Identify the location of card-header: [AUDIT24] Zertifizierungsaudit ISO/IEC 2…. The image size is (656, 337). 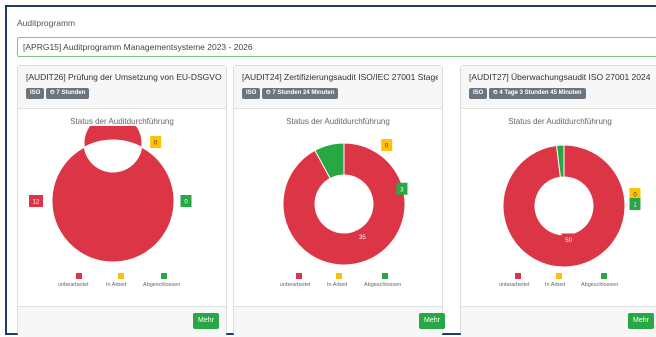
(338, 87).